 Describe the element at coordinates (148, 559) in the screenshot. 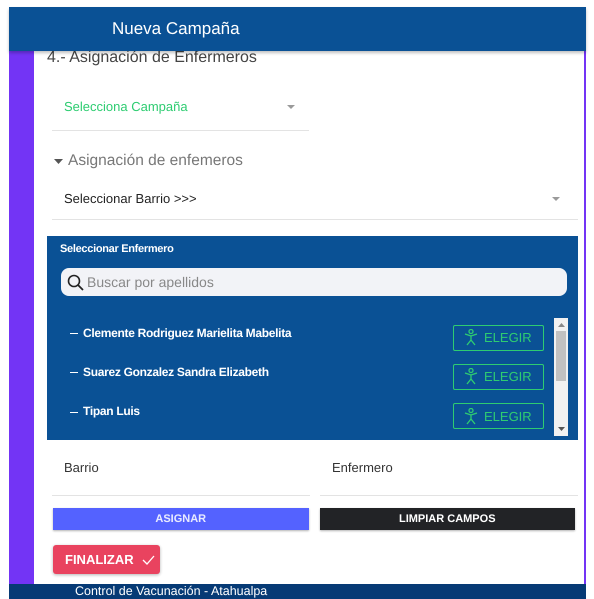

I see `check-icon` at that location.